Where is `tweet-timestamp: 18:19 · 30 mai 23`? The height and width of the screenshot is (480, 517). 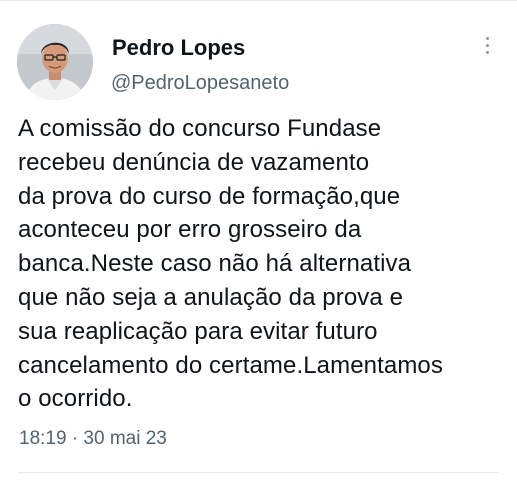 tweet-timestamp: 18:19 · 30 mai 23 is located at coordinates (93, 439).